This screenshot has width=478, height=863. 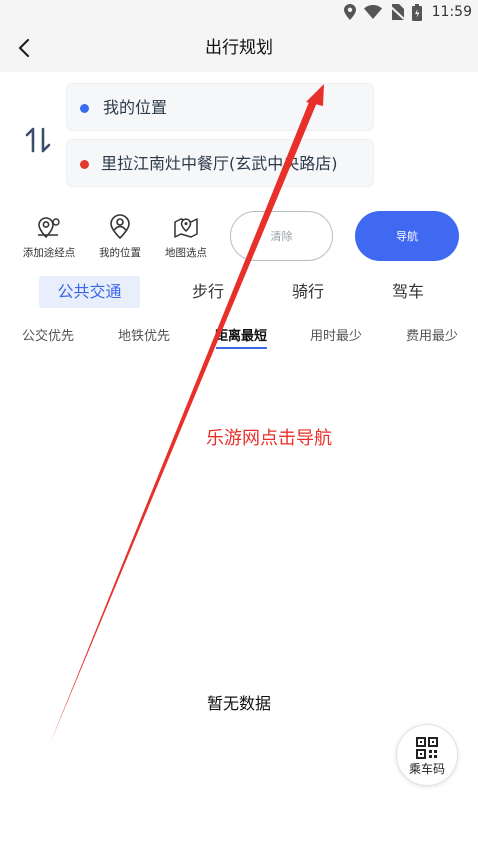 I want to click on clear-button: 清除, so click(x=281, y=236).